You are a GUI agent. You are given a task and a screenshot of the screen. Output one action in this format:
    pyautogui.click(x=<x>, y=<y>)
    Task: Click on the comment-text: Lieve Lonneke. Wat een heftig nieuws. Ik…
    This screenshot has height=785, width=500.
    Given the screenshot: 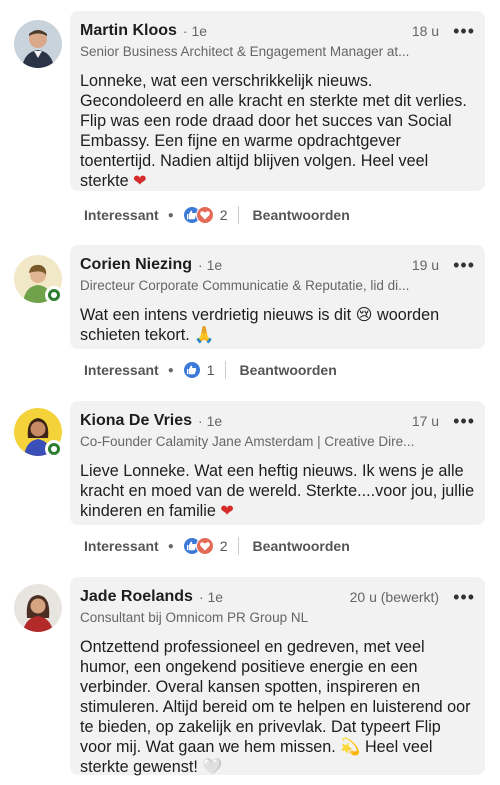 What is the action you would take?
    pyautogui.click(x=277, y=491)
    